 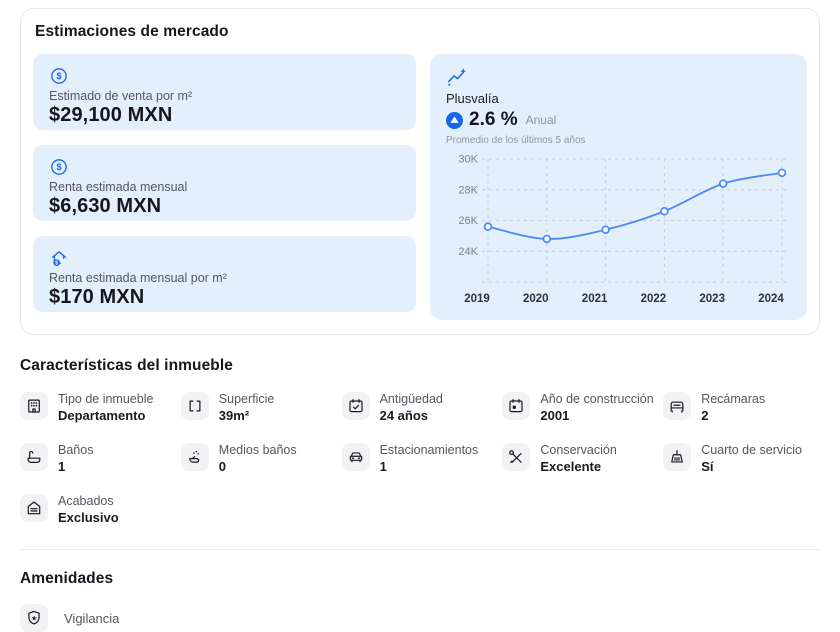 What do you see at coordinates (454, 120) in the screenshot?
I see `up-arrow-badge-icon` at bounding box center [454, 120].